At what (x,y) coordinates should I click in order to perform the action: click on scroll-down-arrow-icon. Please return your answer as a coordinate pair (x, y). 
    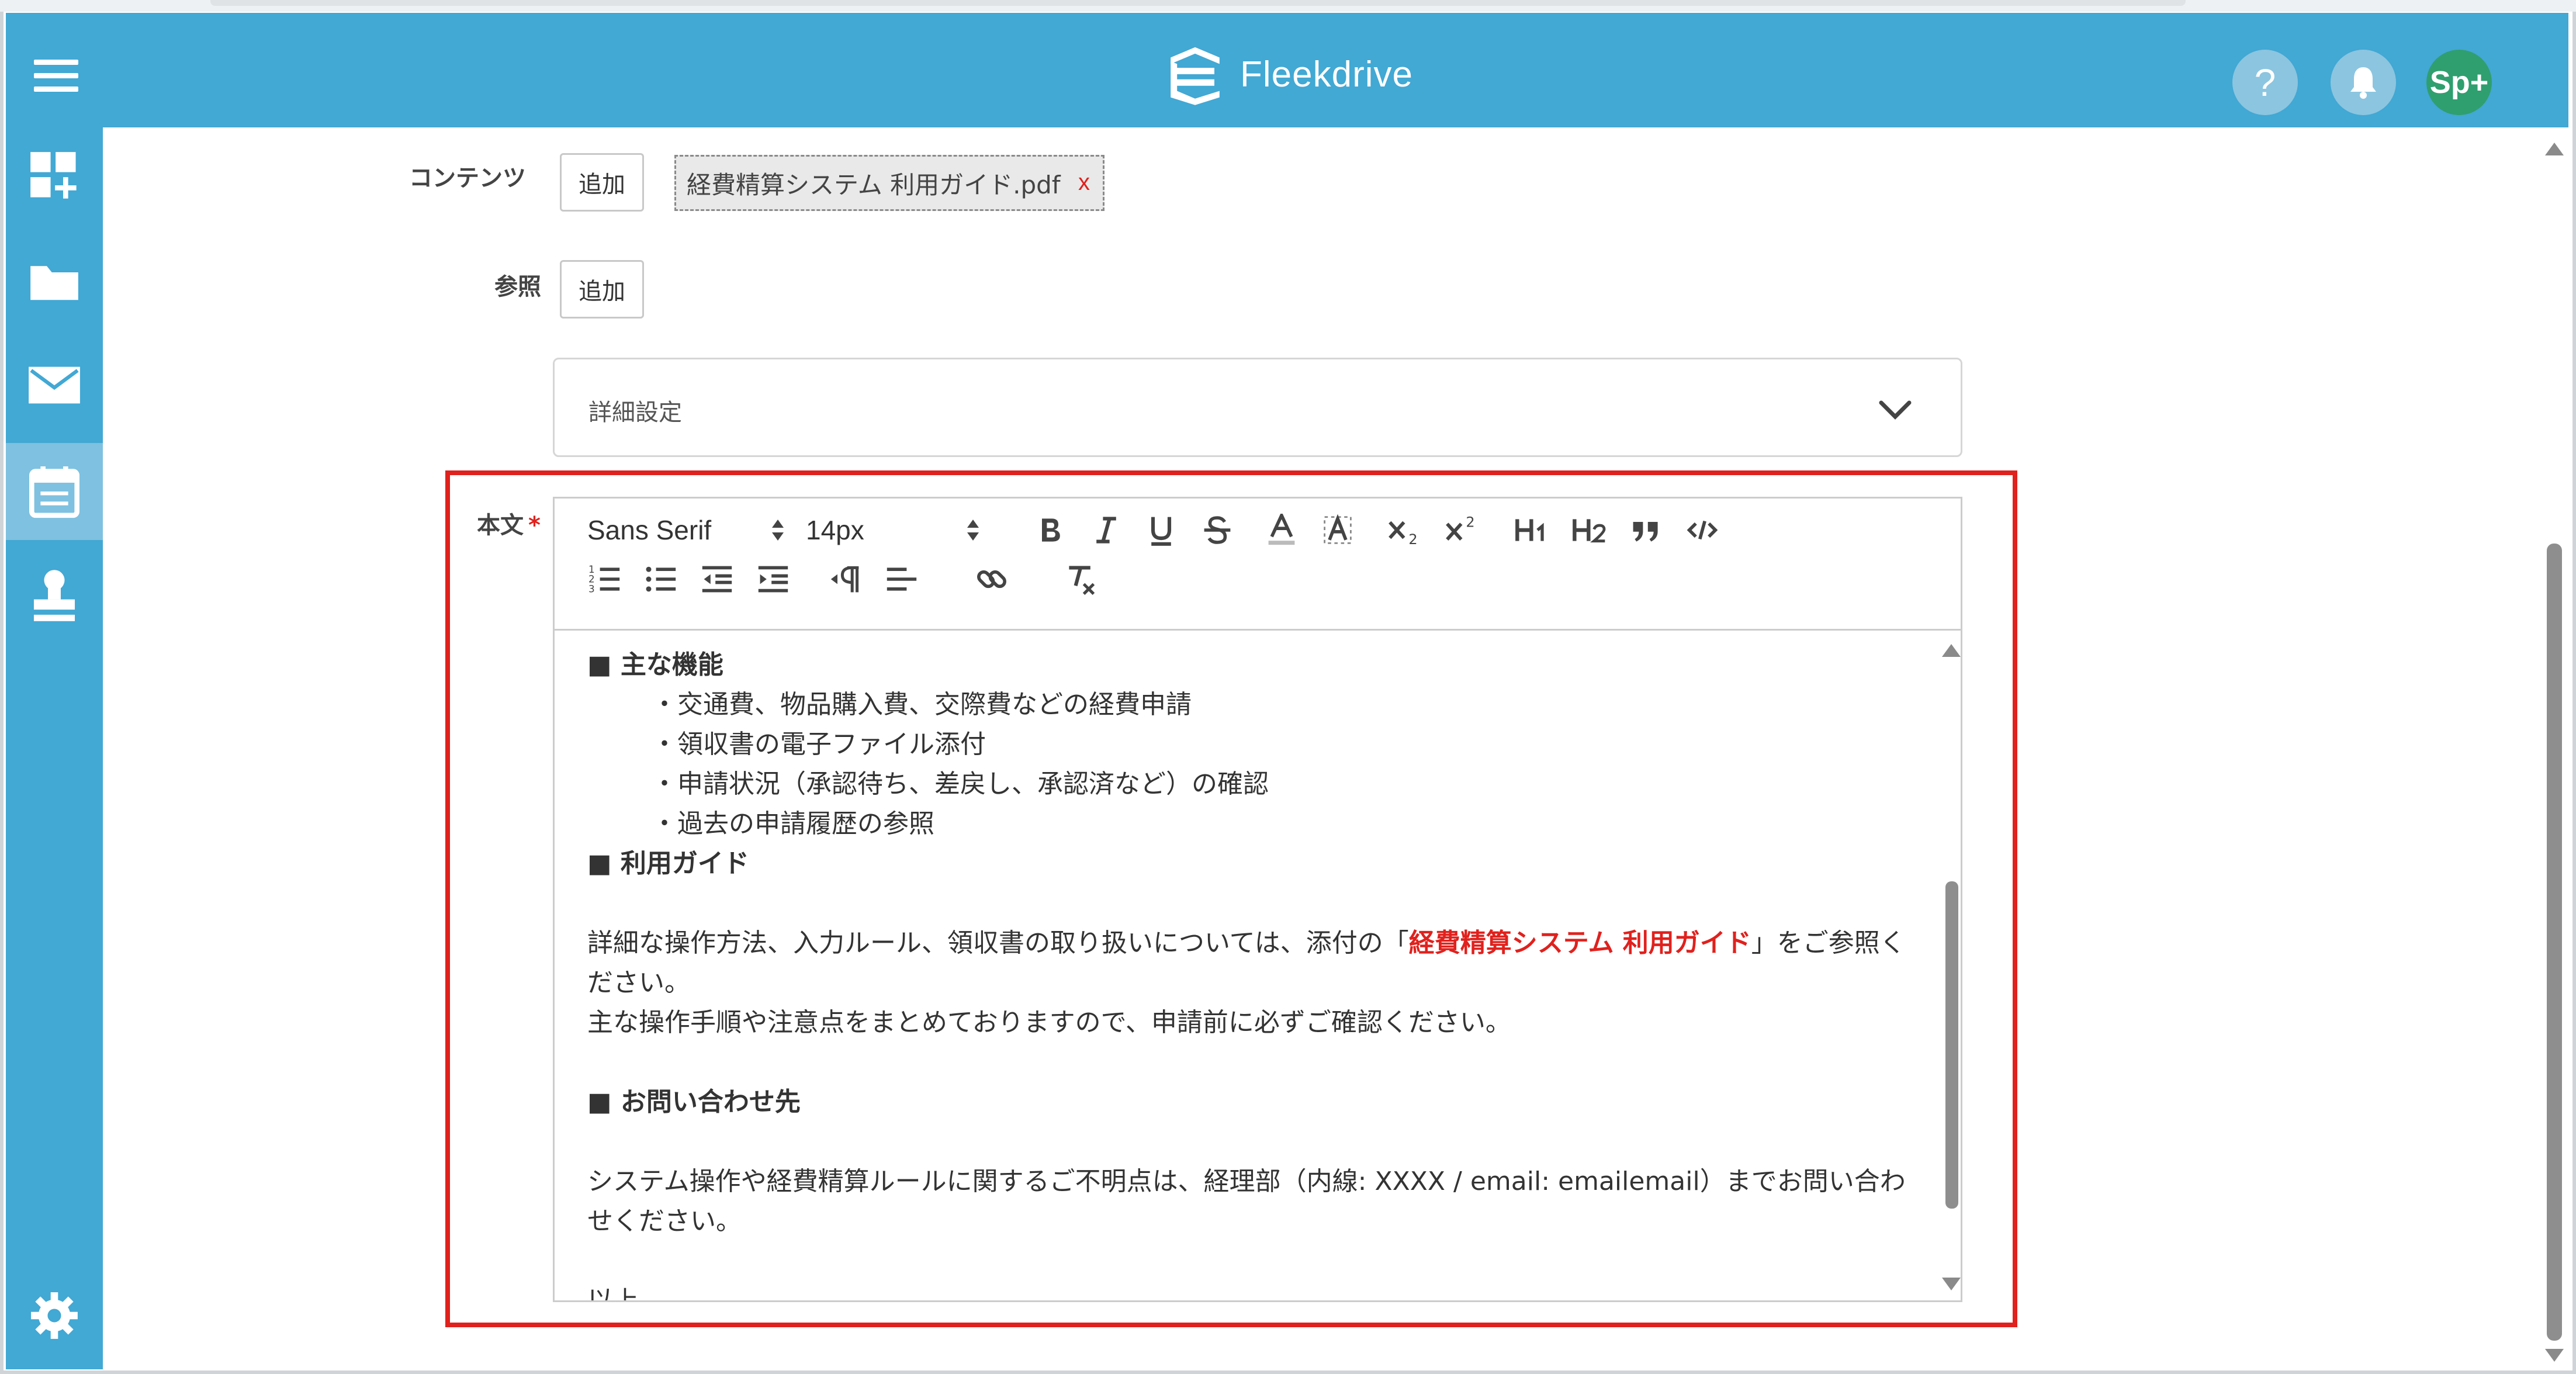
    Looking at the image, I should click on (1952, 1284).